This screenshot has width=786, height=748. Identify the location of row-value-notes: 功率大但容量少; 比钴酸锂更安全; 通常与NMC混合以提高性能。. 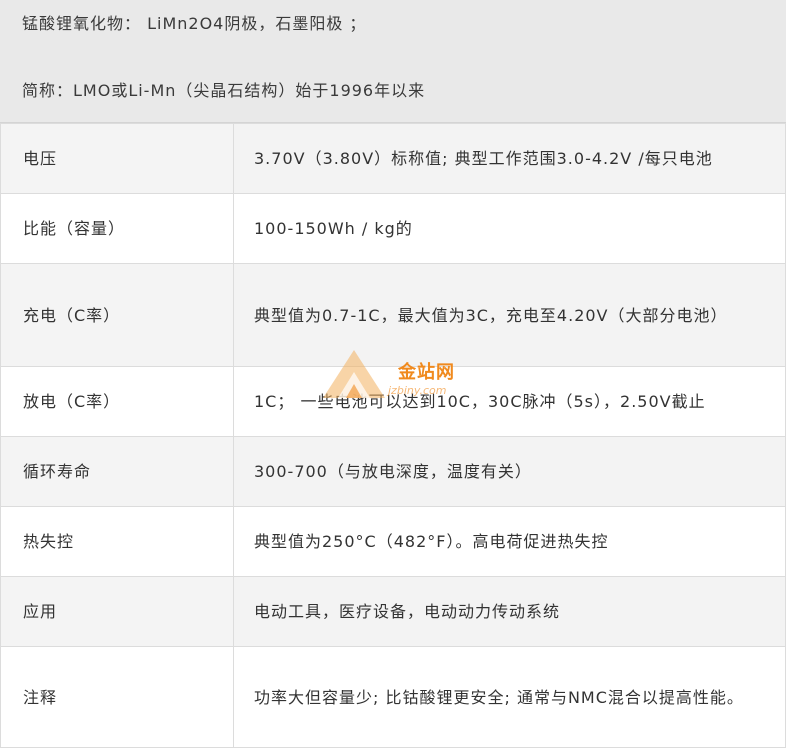
(509, 697).